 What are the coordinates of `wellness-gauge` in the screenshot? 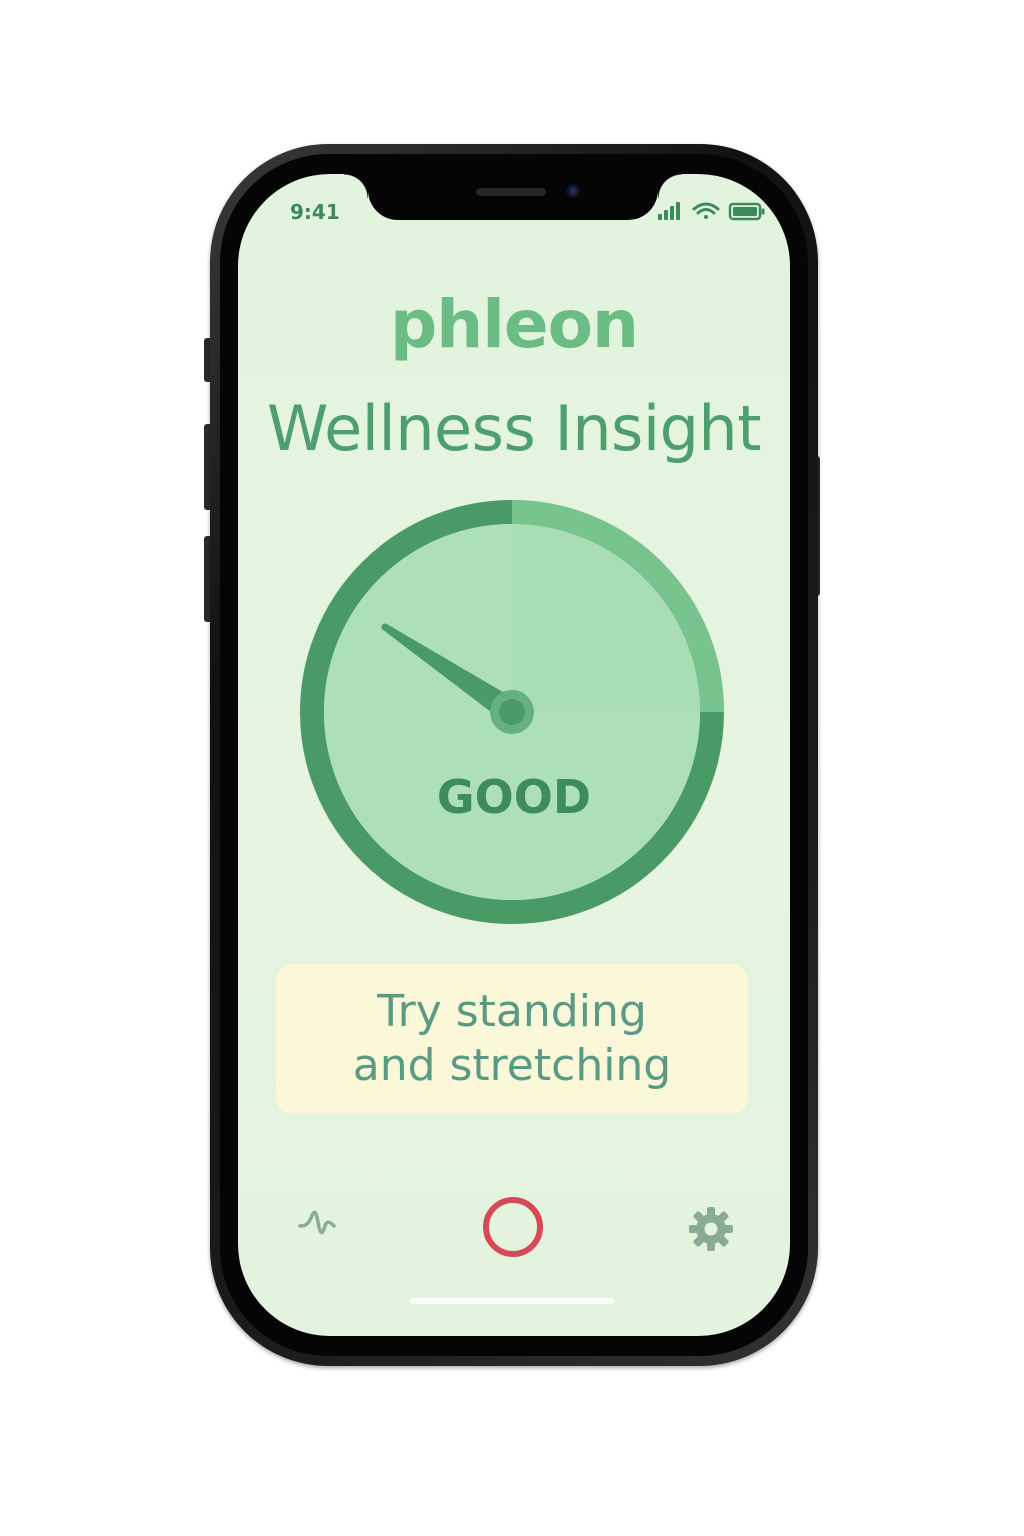 It's located at (512, 712).